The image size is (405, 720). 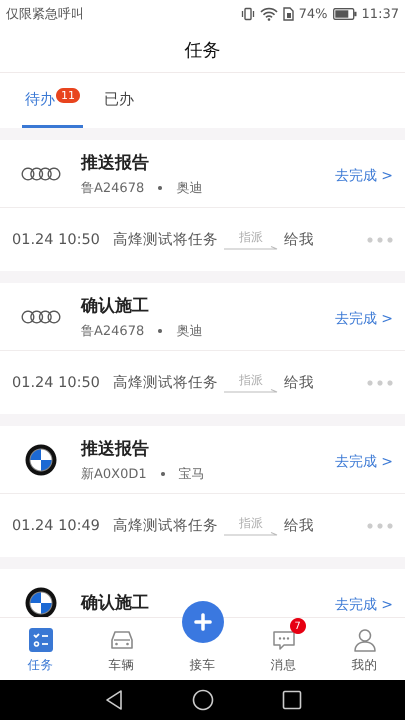 I want to click on nav-tab: 我的, so click(x=364, y=649).